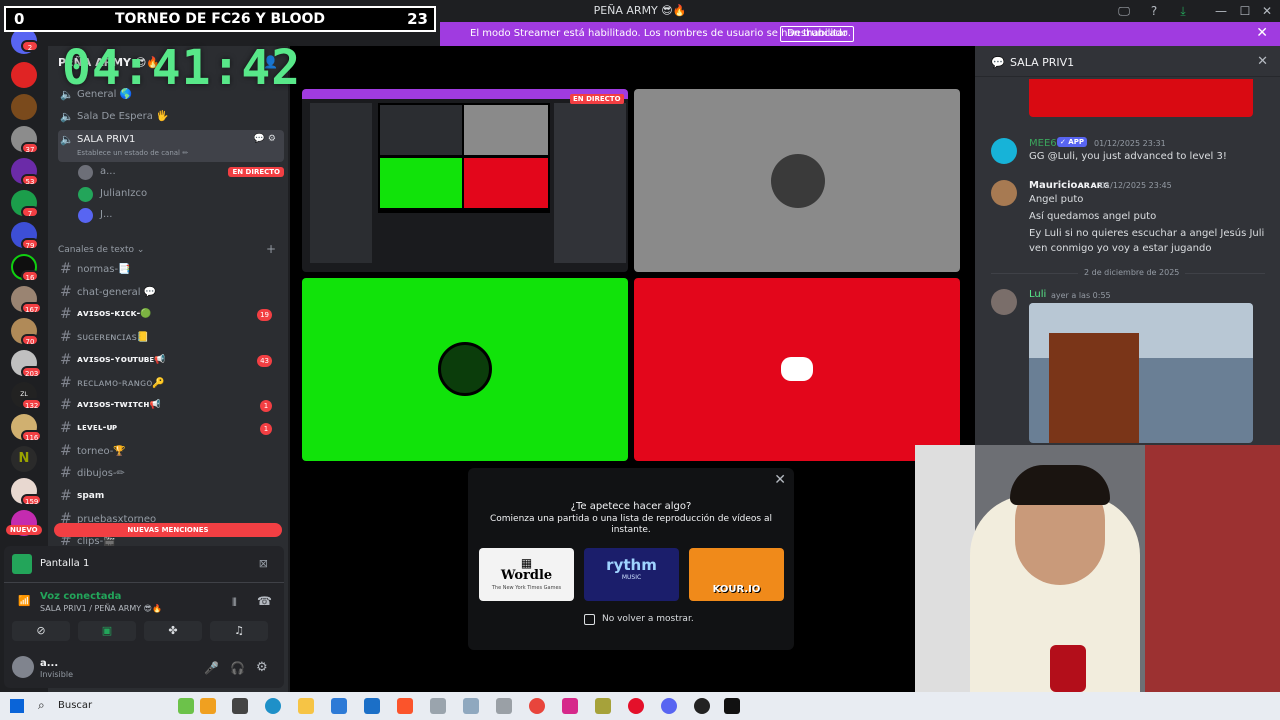 The image size is (1280, 720). What do you see at coordinates (101, 451) in the screenshot?
I see `channel-label: torneo-🏆` at bounding box center [101, 451].